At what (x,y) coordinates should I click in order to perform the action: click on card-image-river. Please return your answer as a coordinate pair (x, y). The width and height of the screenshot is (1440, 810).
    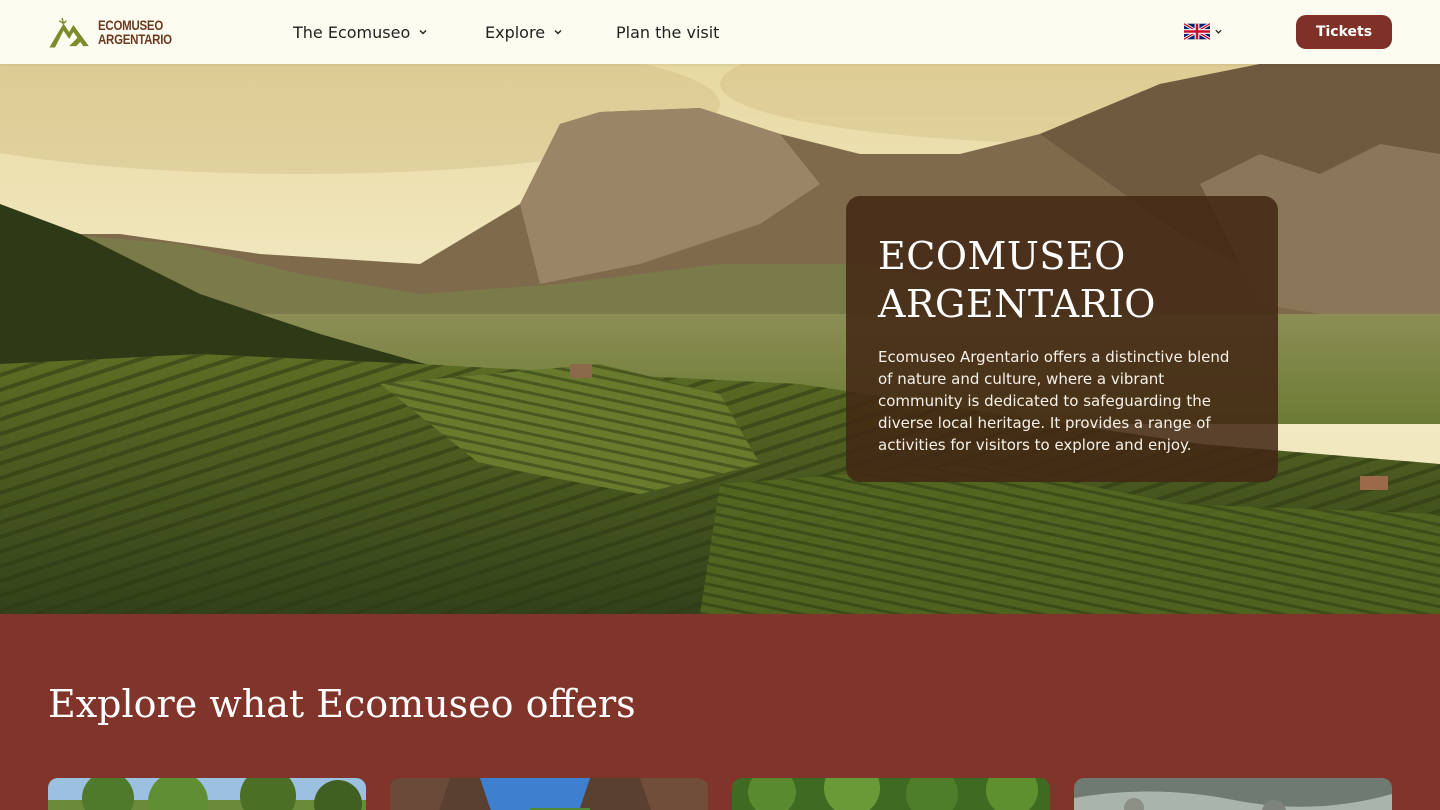
    Looking at the image, I should click on (1233, 794).